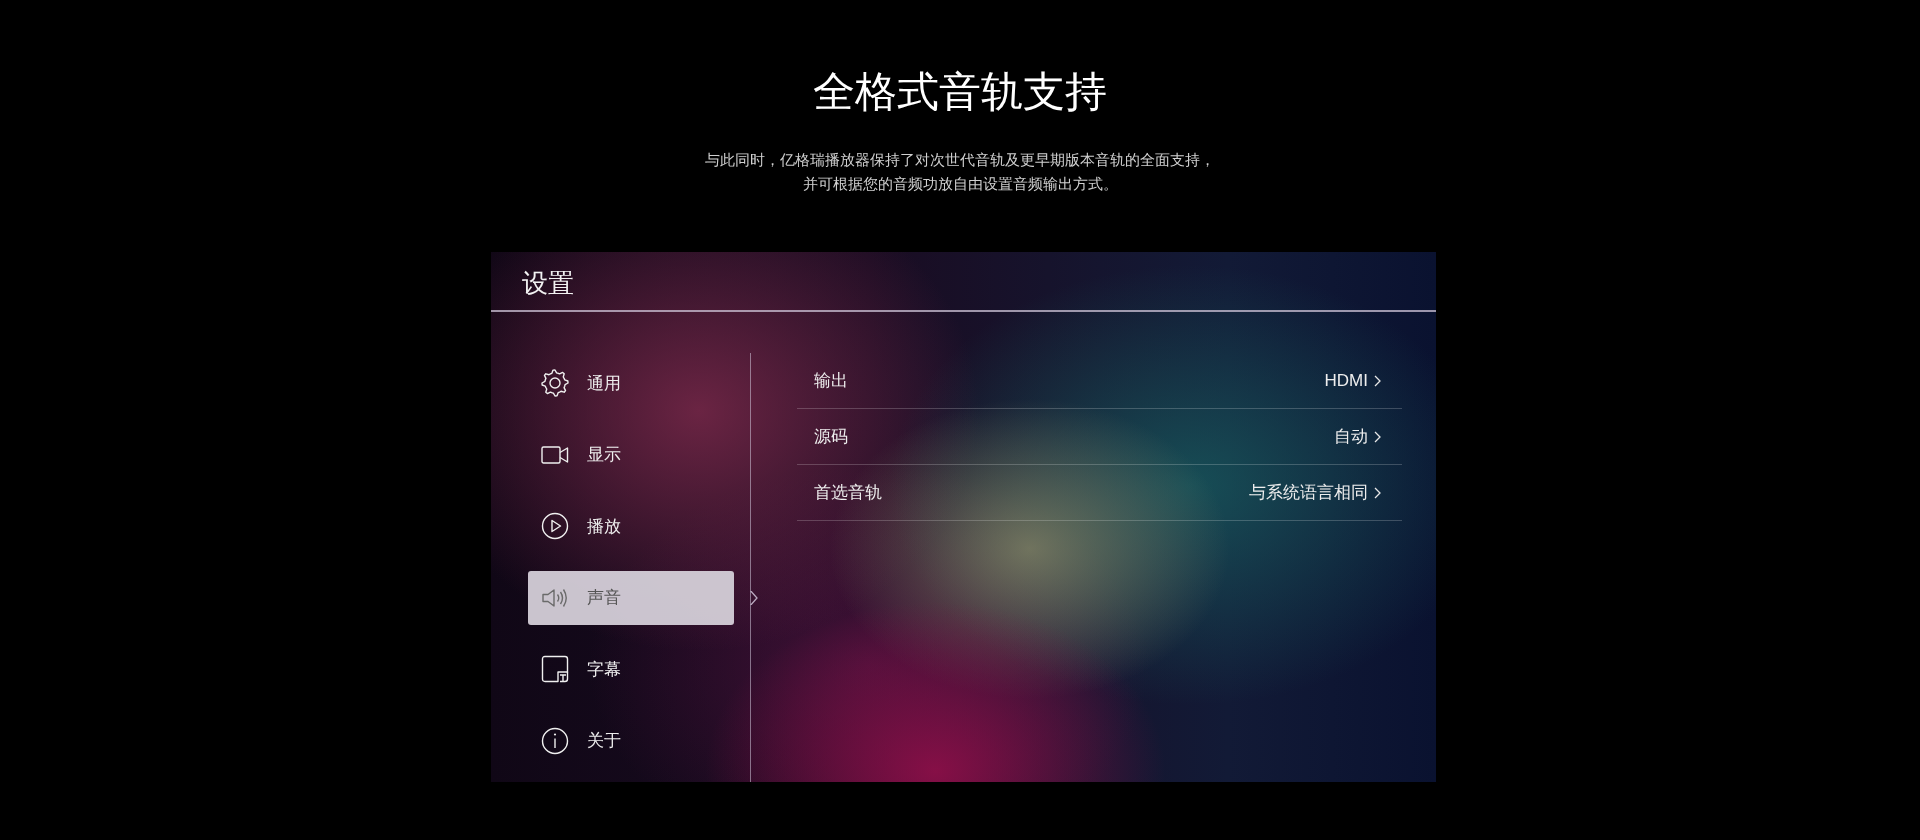  What do you see at coordinates (960, 92) in the screenshot?
I see `headline: 全格式音轨支持` at bounding box center [960, 92].